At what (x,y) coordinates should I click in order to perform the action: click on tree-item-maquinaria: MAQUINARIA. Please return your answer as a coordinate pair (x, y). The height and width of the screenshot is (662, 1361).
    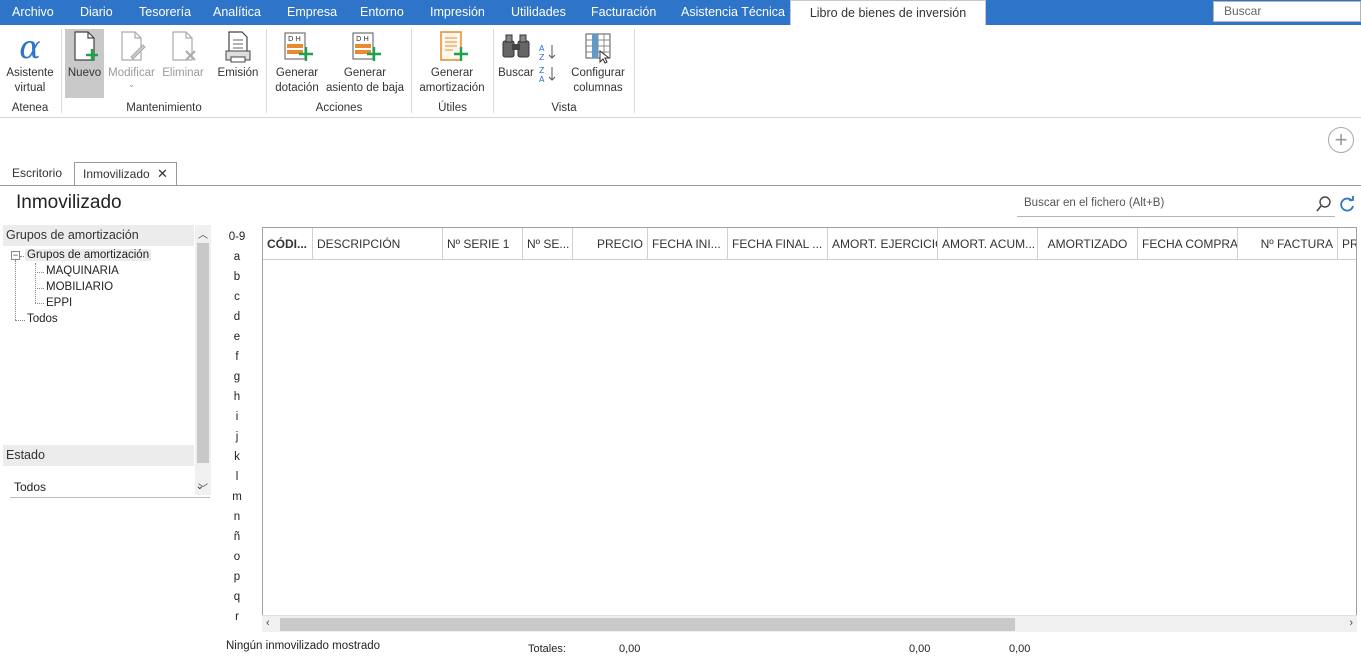
    Looking at the image, I should click on (82, 271).